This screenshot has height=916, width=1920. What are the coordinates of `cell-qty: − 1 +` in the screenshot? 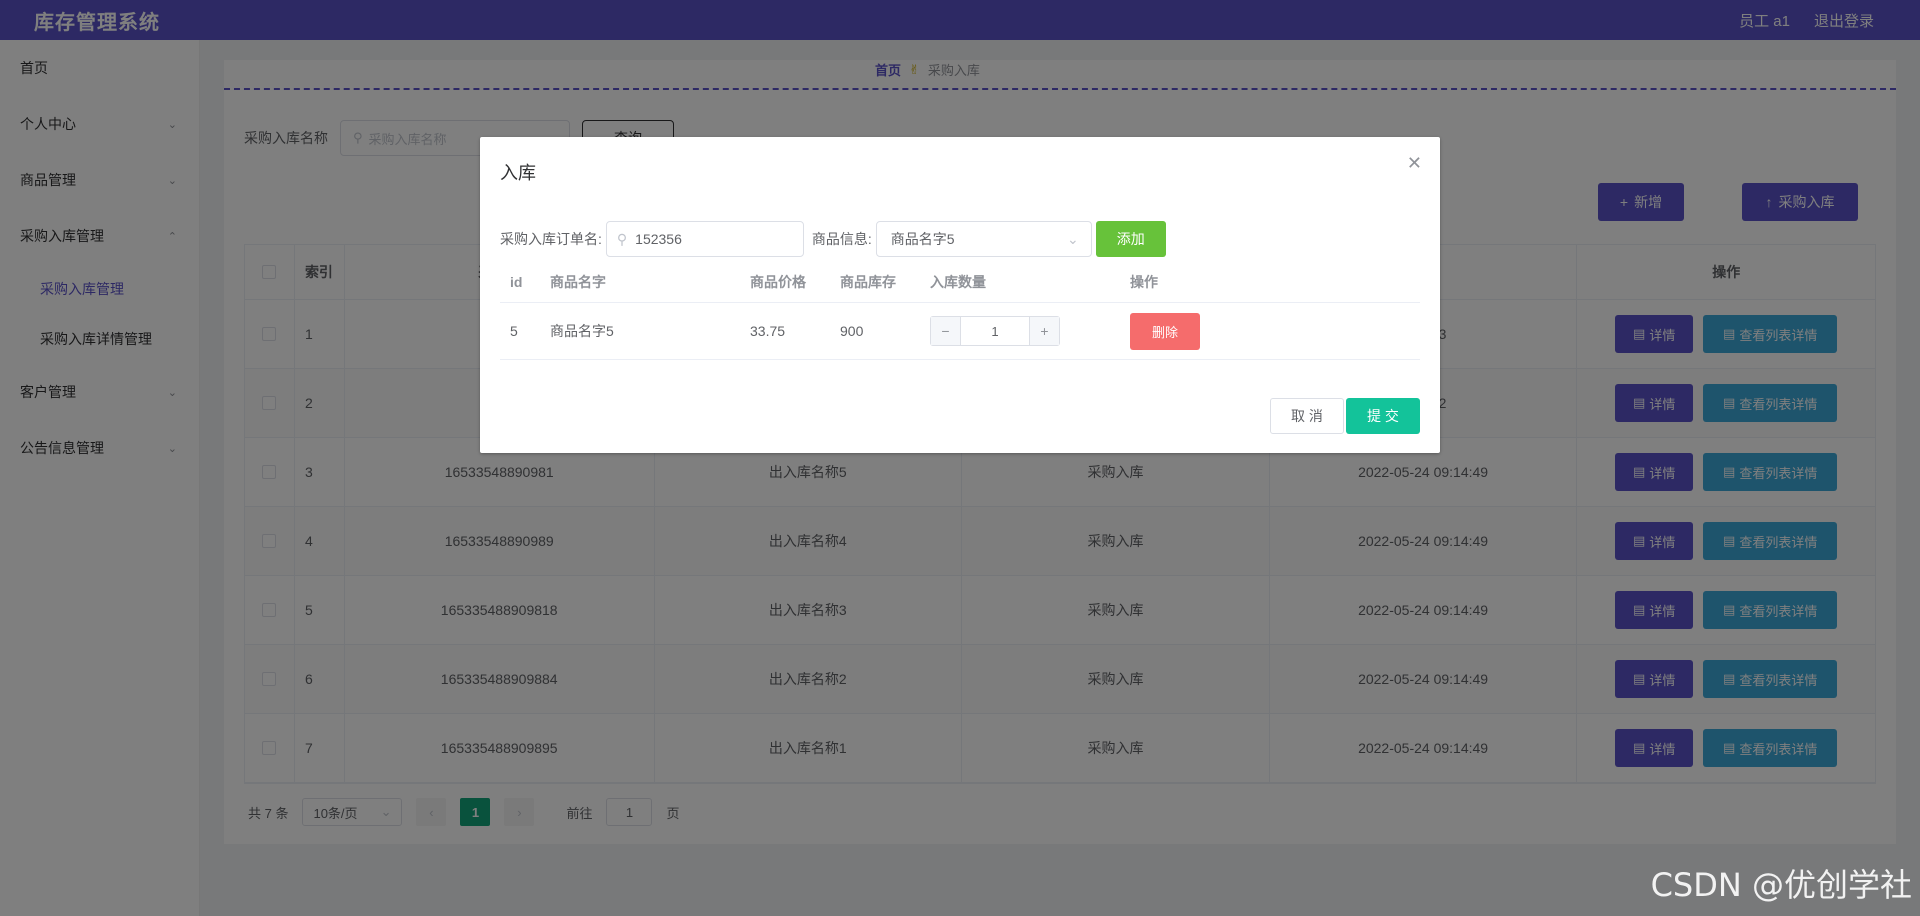 It's located at (1030, 331).